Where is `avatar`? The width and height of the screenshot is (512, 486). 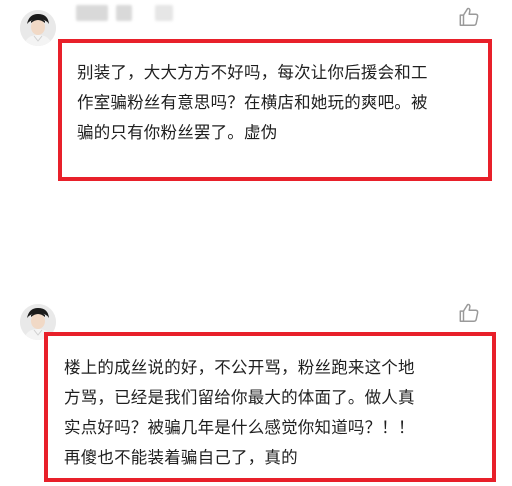
avatar is located at coordinates (38, 28).